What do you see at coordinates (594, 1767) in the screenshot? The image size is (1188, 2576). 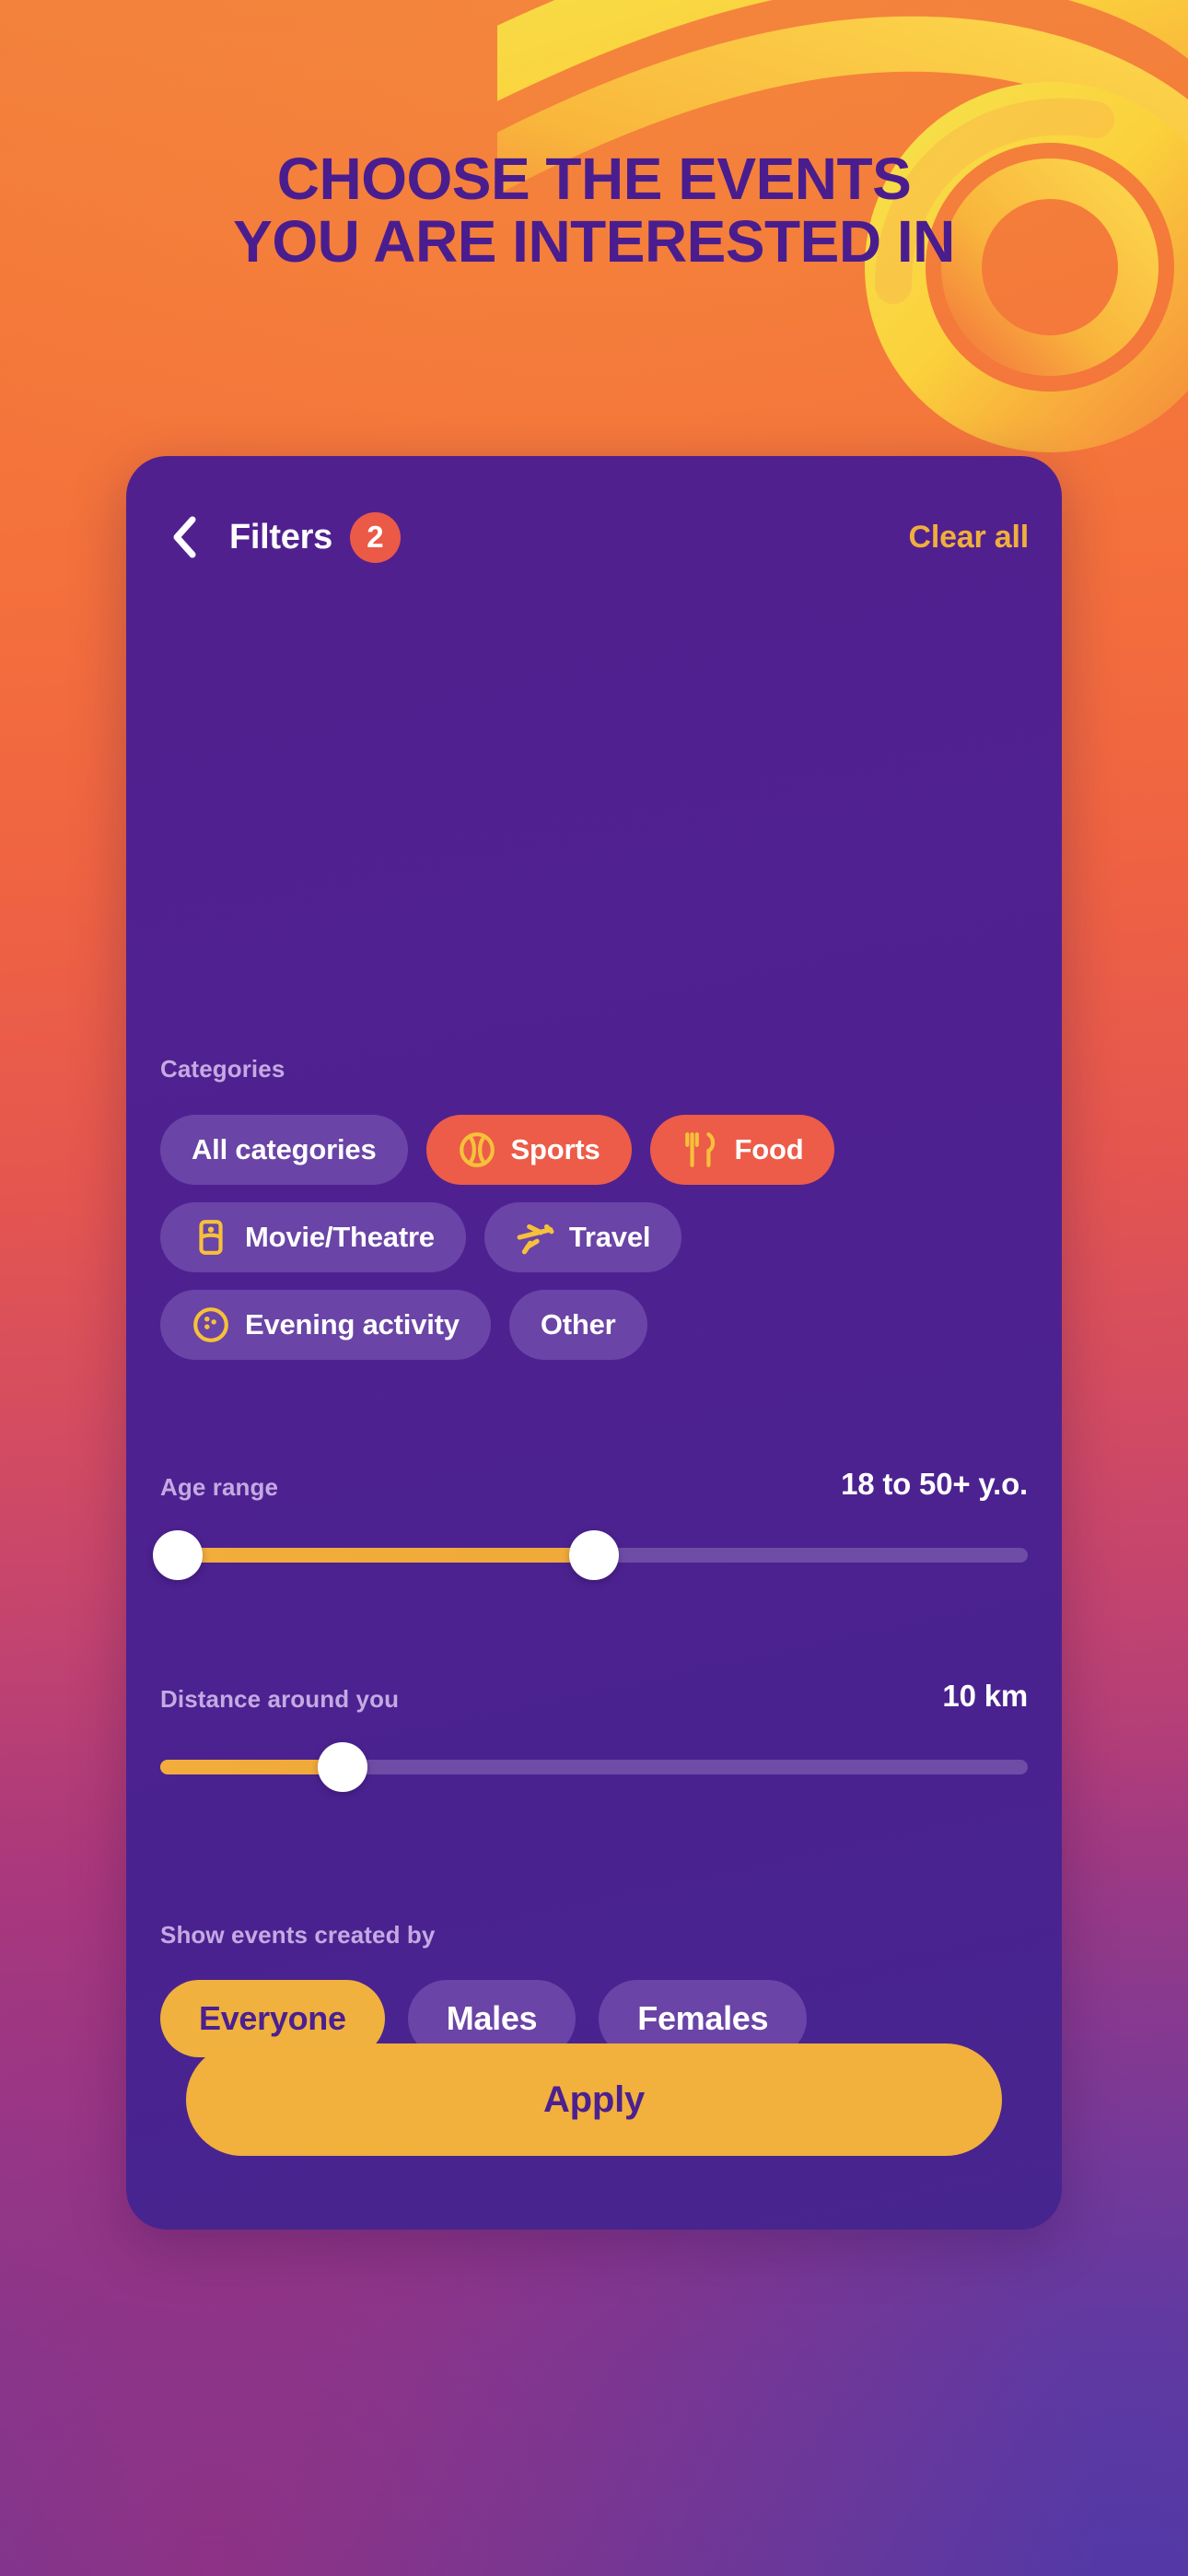 I see `distance-slider` at bounding box center [594, 1767].